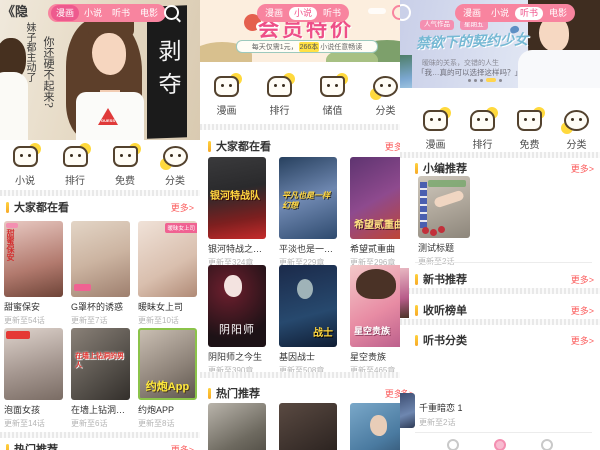 Image resolution: width=600 pixels, height=450 pixels. I want to click on novel-card: 银河特战队 银河特战之规则 更新至324章, so click(237, 212).